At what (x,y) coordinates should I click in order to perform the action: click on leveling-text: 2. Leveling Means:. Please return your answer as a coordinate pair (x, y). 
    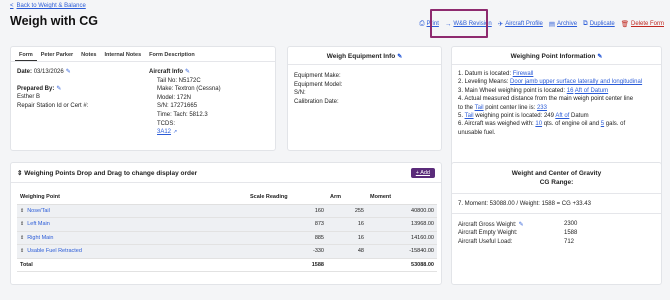
    Looking at the image, I should click on (484, 82).